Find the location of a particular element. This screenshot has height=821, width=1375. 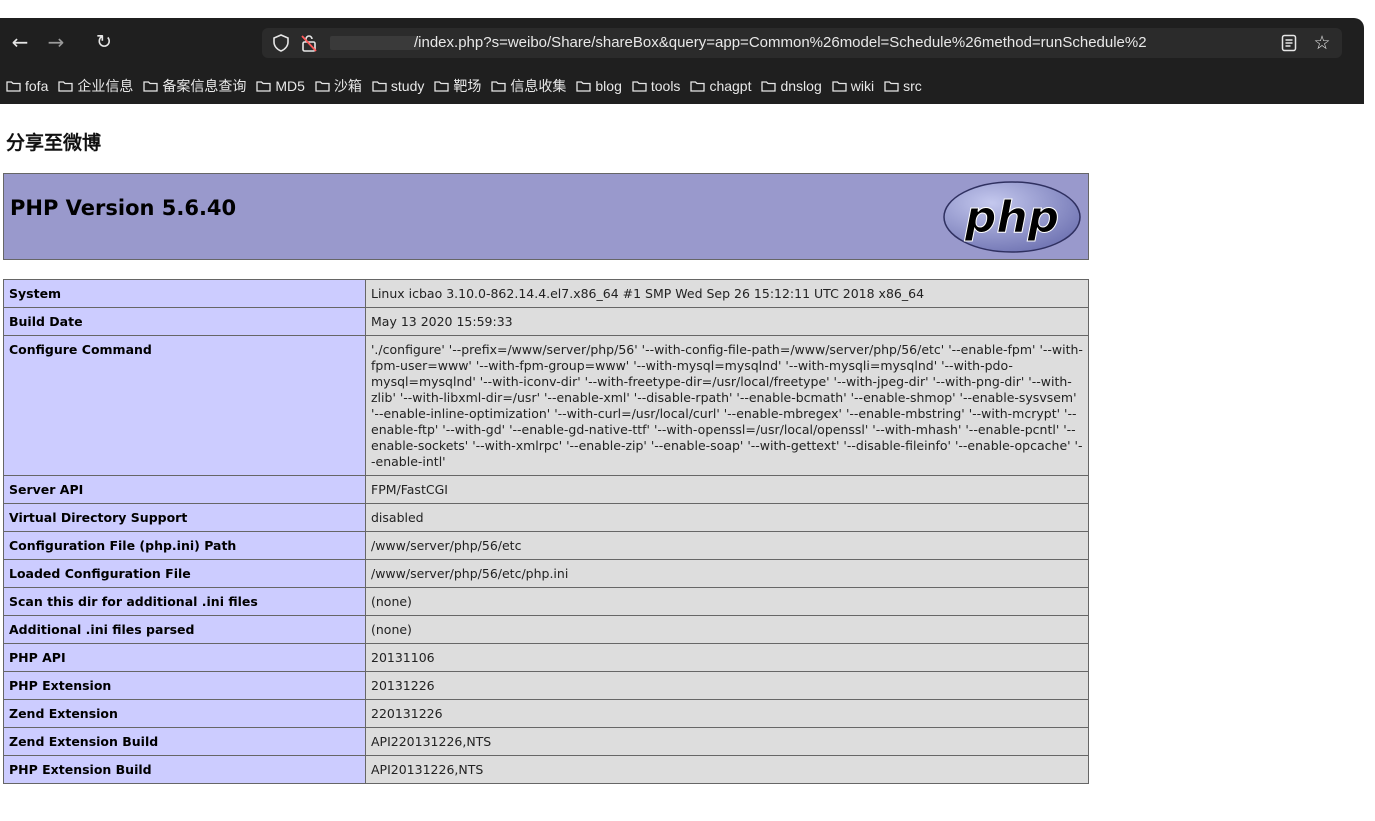

bookmark-item: study is located at coordinates (398, 86).